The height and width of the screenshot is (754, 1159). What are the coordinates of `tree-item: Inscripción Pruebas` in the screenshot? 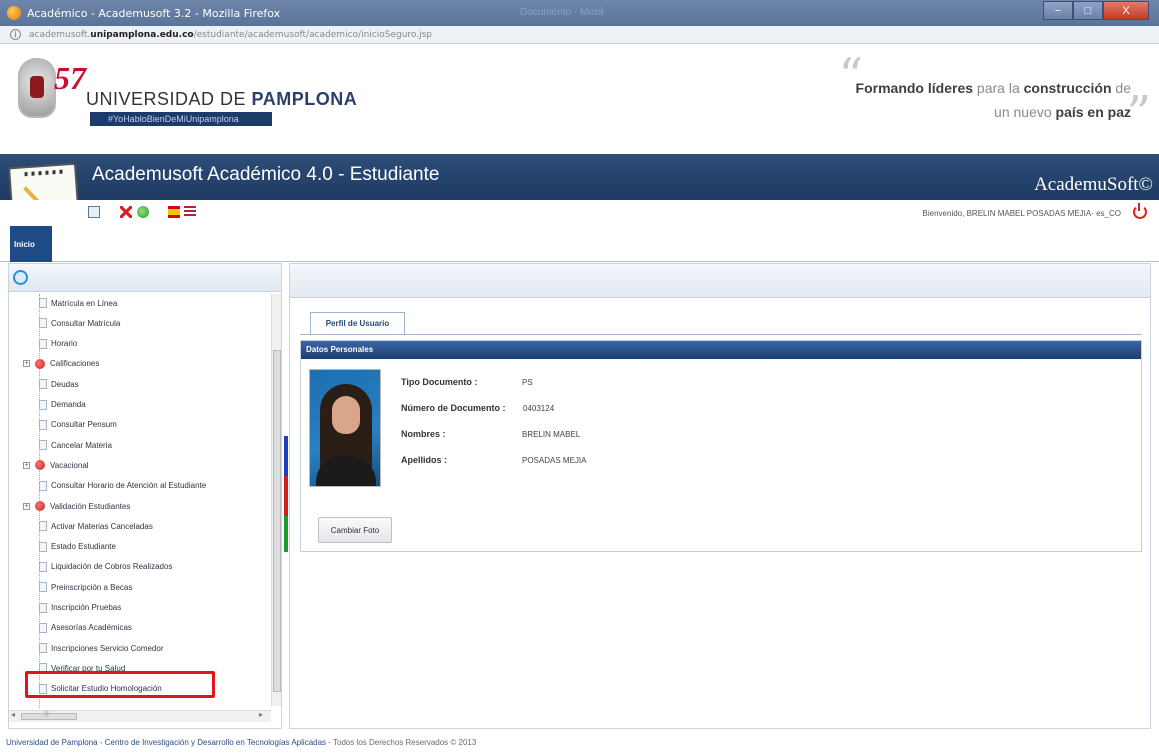 It's located at (80, 608).